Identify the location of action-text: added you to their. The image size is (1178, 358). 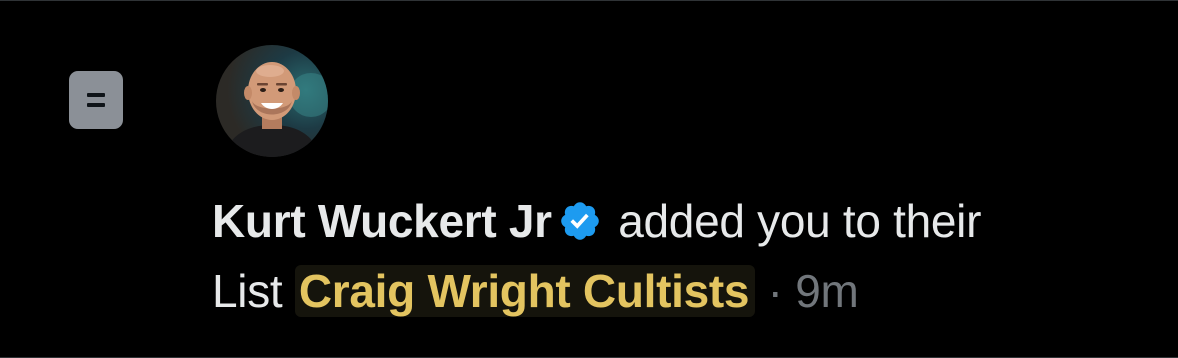
(800, 221).